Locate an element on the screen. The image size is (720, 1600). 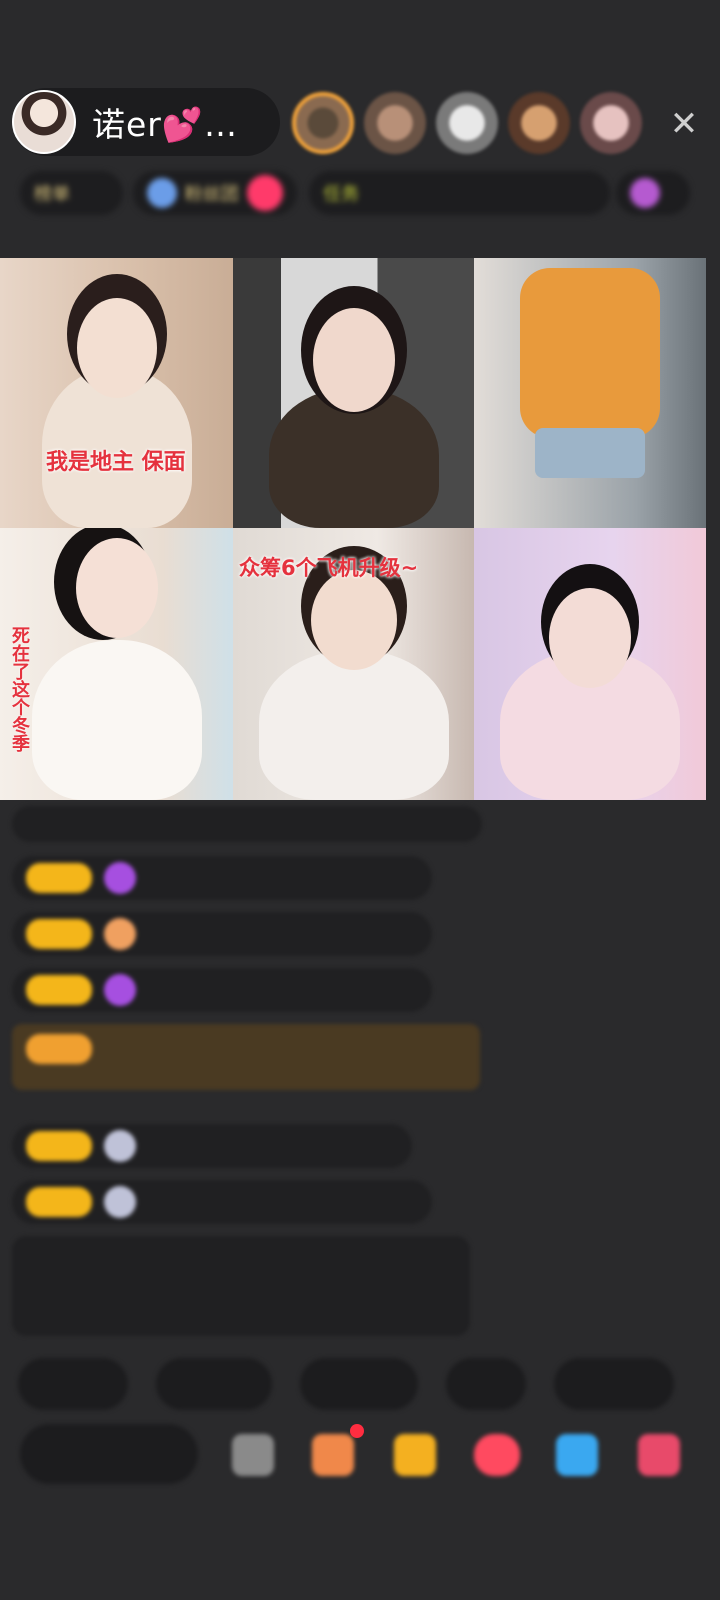
treasure-icon is located at coordinates (415, 1455).